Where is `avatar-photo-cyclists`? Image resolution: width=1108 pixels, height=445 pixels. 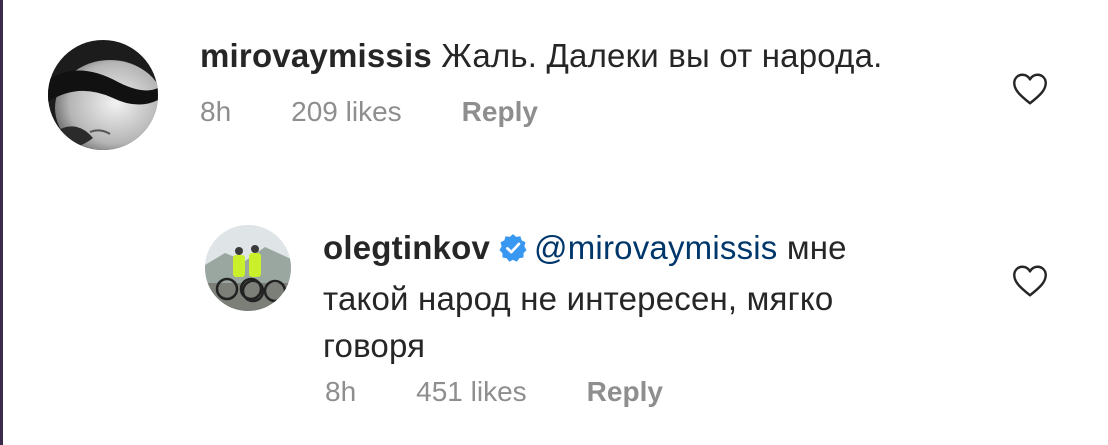
avatar-photo-cyclists is located at coordinates (248, 268).